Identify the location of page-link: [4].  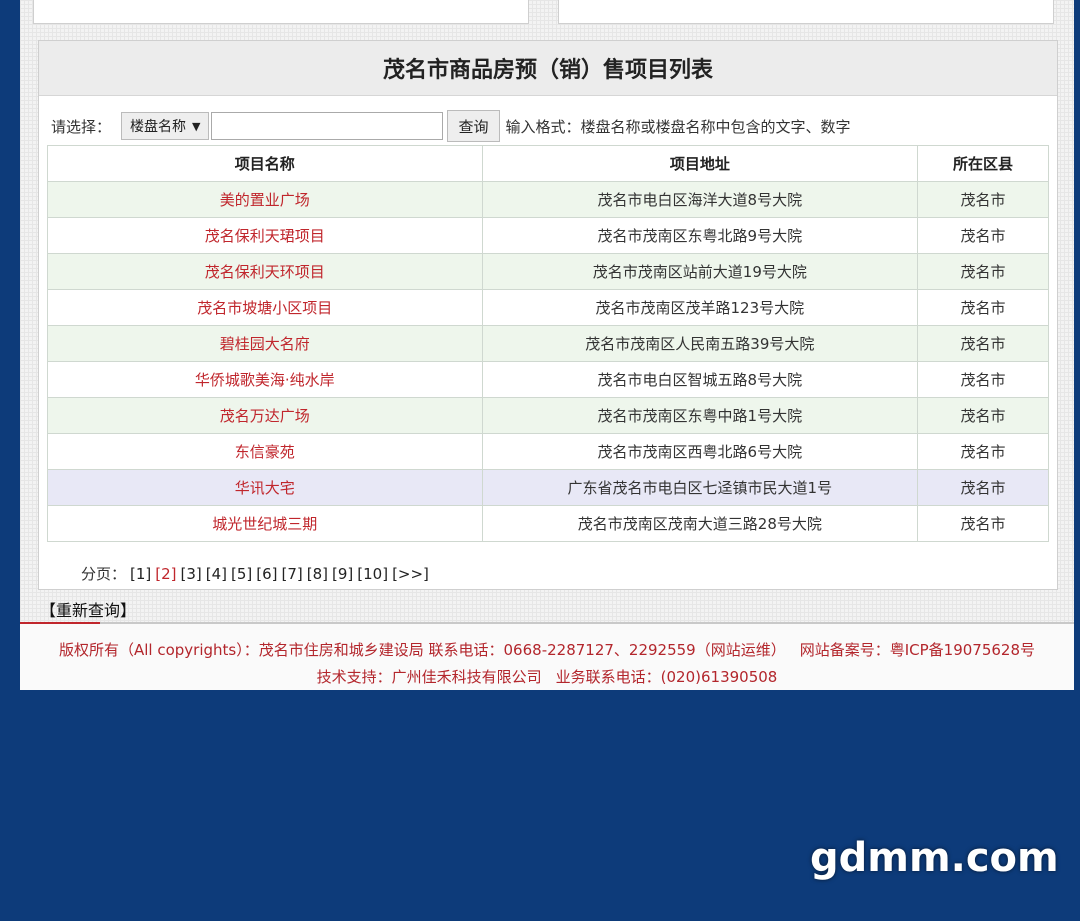
(216, 574).